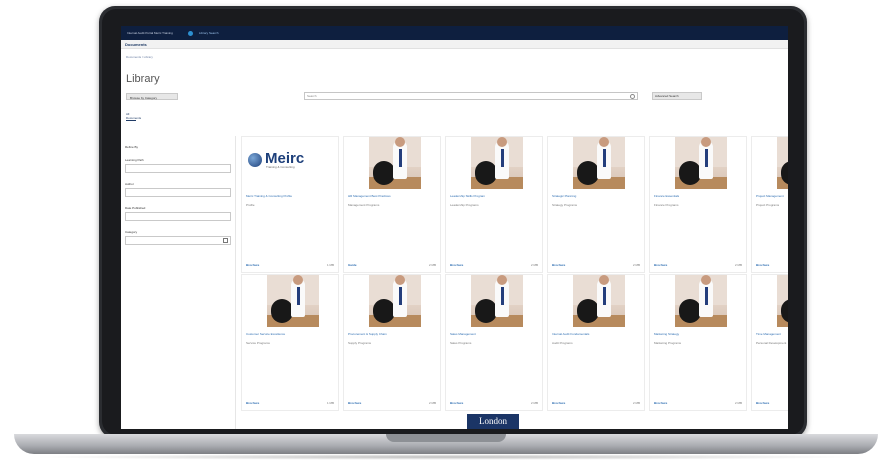 The width and height of the screenshot is (891, 466). Describe the element at coordinates (494, 334) in the screenshot. I see `card-title: Sales Management` at that location.